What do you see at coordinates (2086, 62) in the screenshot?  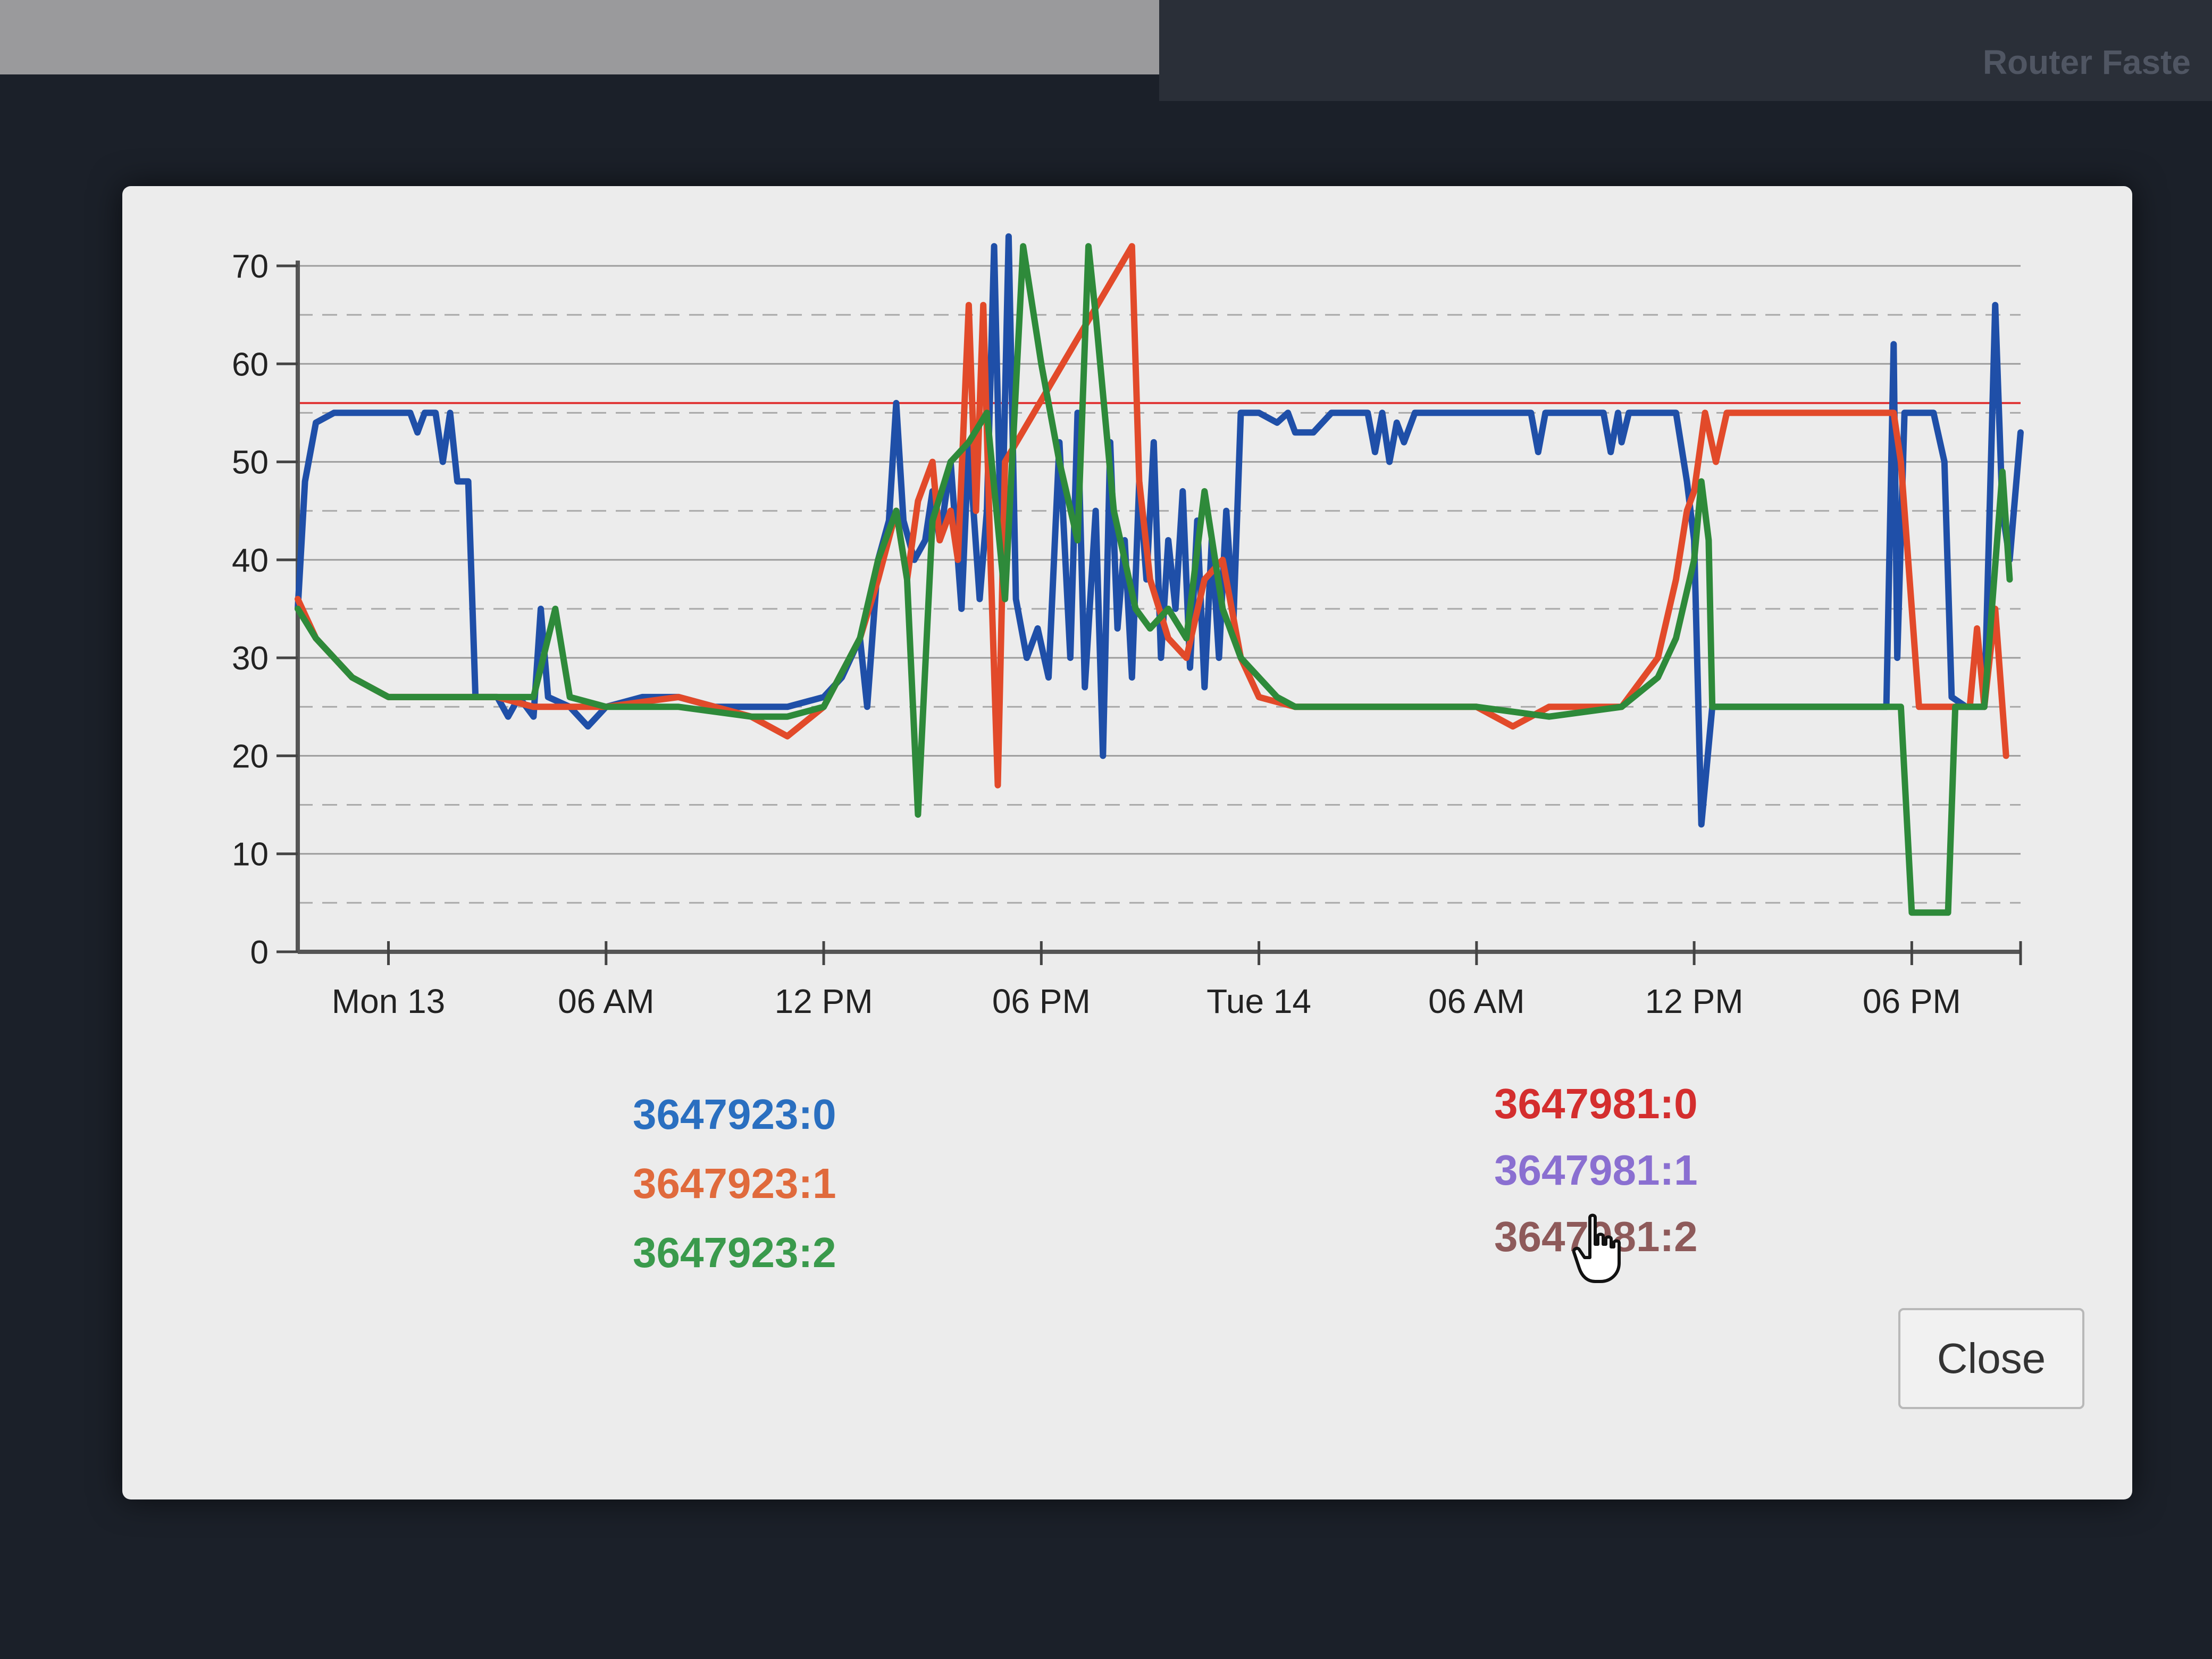 I see `background-header-title: Router Faste` at bounding box center [2086, 62].